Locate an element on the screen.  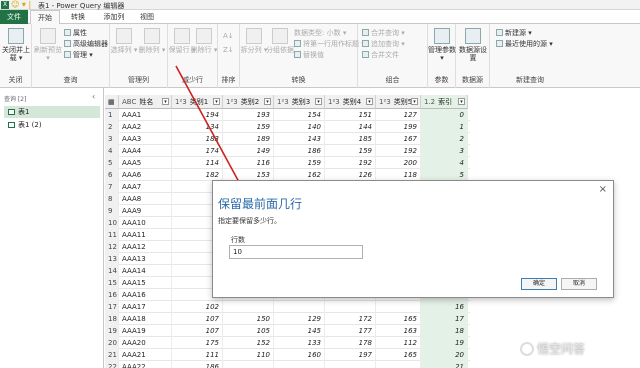
datasource-settings-button: 数据源设置 is located at coordinates (473, 45).